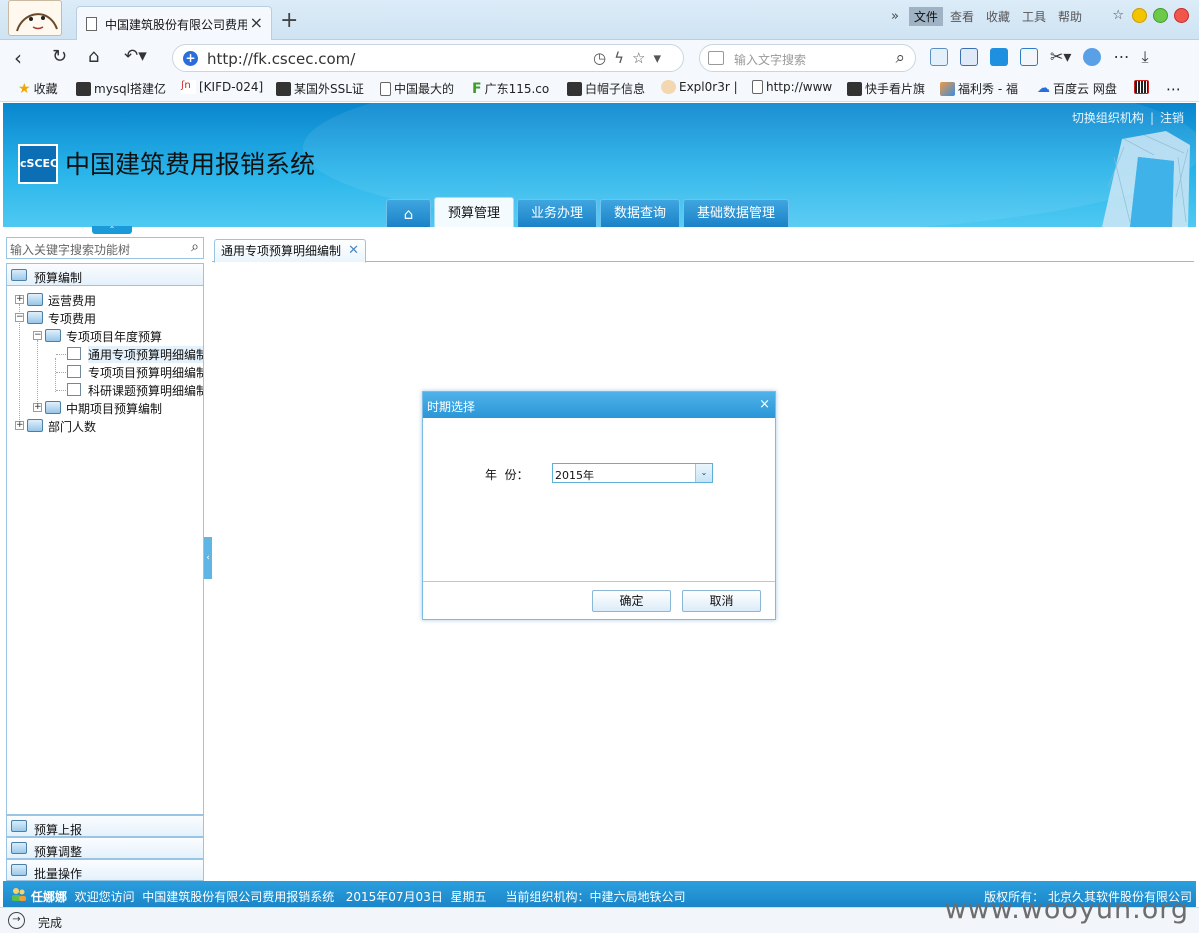  Describe the element at coordinates (1141, 87) in the screenshot. I see `bookmark-item` at that location.